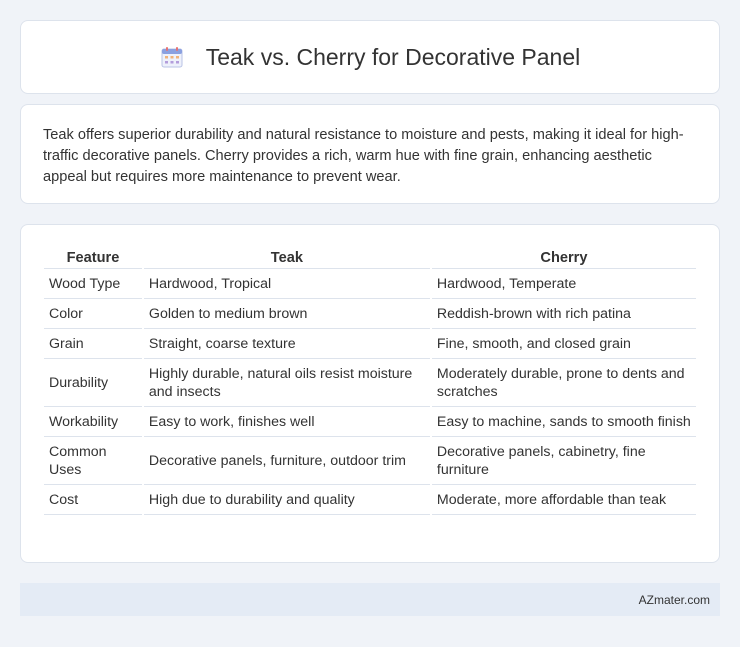 This screenshot has width=740, height=647. I want to click on table-header-row: Feature Teak Cherry, so click(370, 257).